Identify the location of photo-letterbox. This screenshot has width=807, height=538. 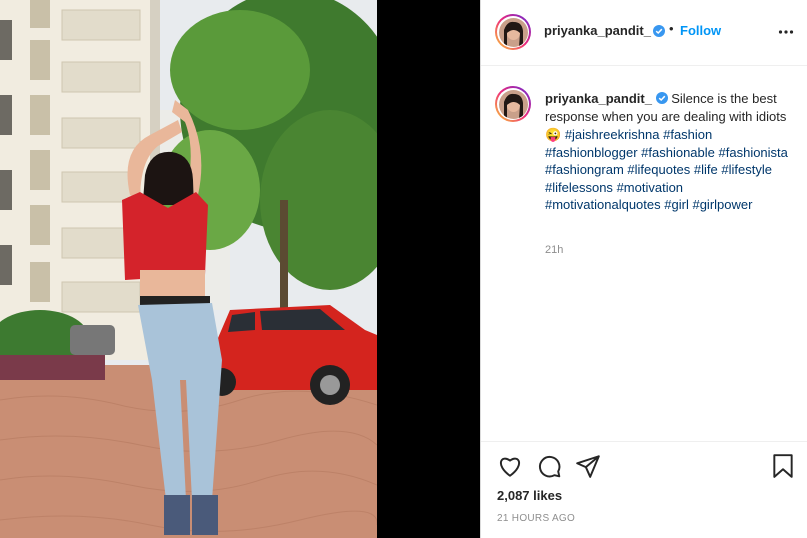
(428, 269).